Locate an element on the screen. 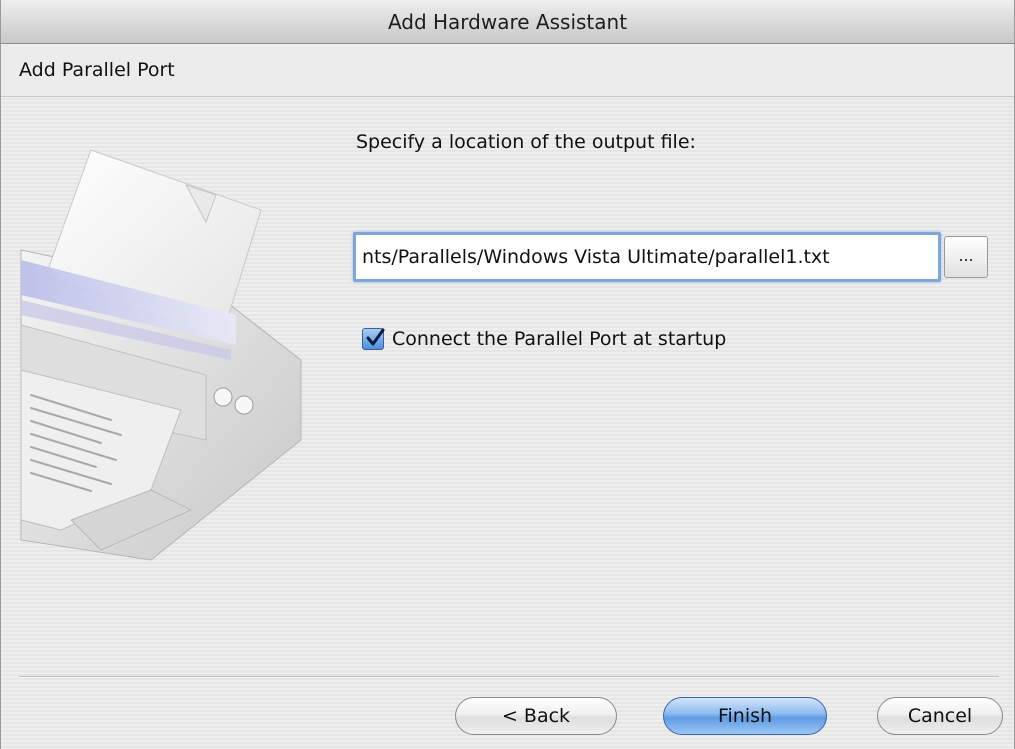  checkmark-icon is located at coordinates (375, 337).